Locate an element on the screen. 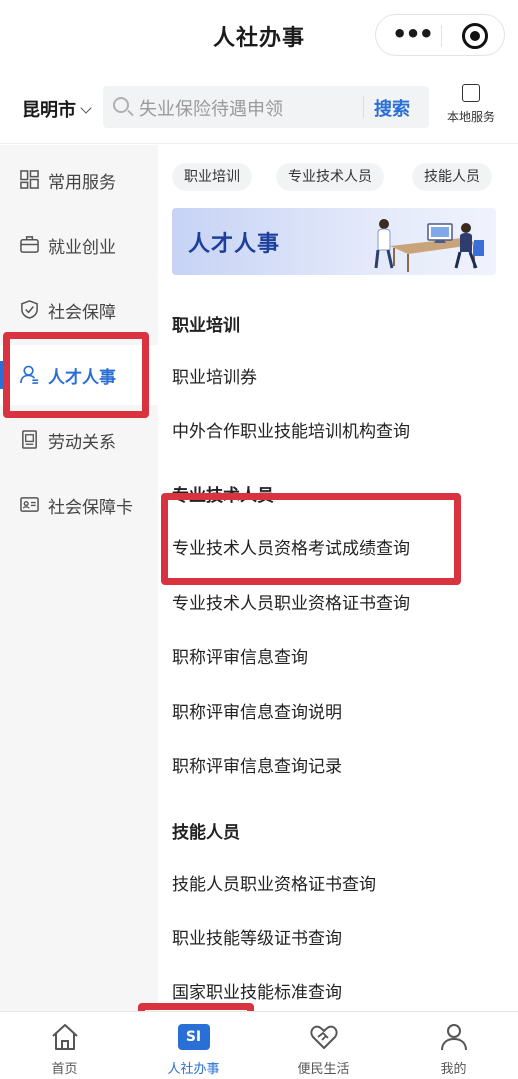  title-bar: 人社办事 ••• is located at coordinates (259, 36).